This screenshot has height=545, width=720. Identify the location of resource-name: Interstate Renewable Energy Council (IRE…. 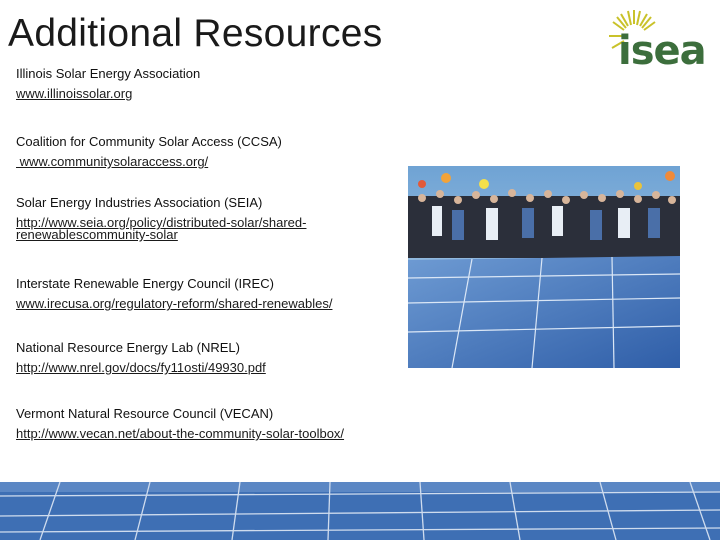
(145, 283).